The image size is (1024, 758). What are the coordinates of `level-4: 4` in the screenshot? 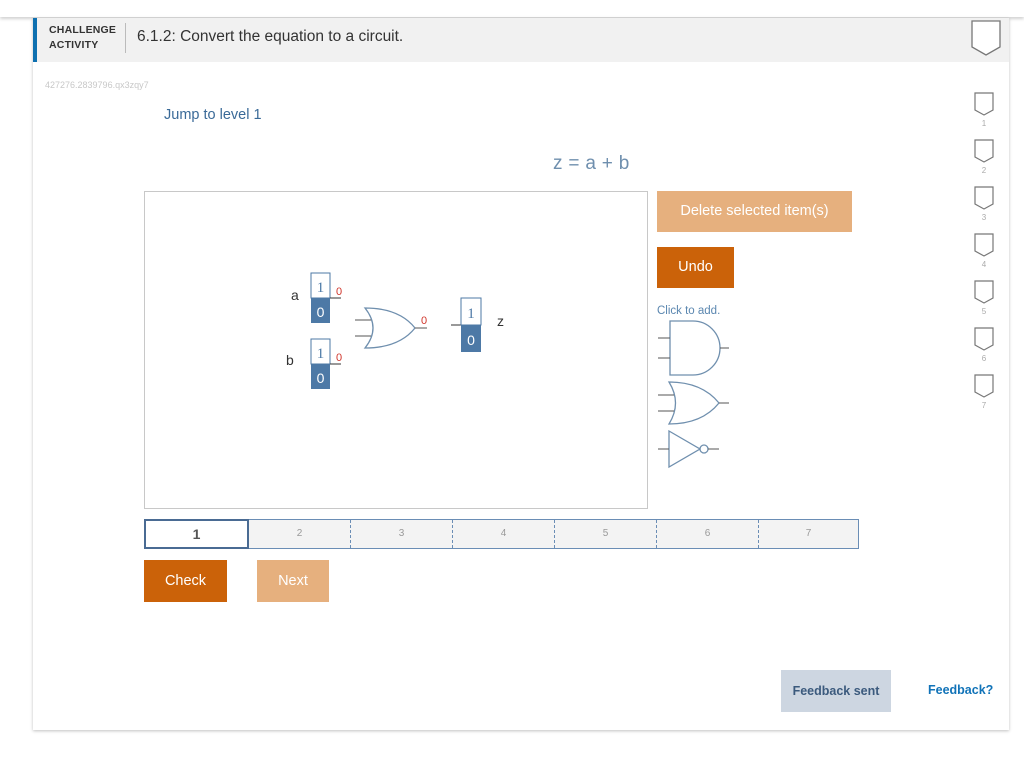 It's located at (503, 534).